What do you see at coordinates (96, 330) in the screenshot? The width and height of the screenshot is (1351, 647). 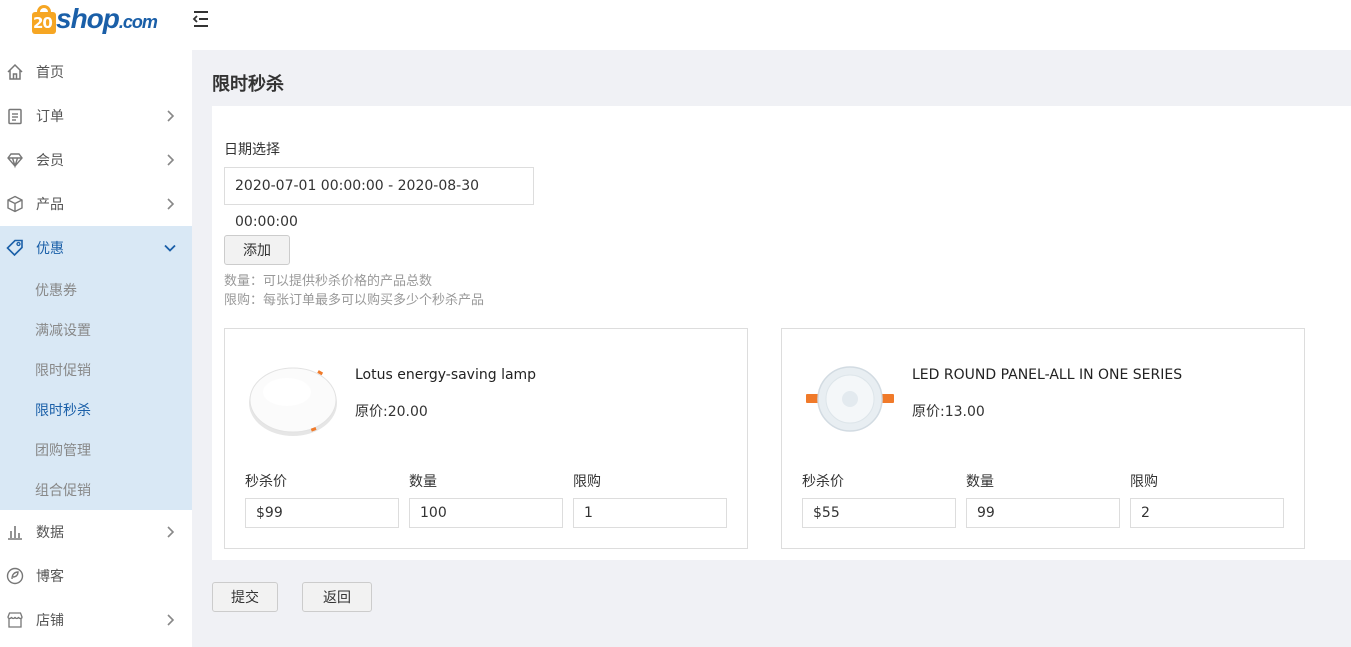 I see `submenu-item-discount-settings: 满减设置` at bounding box center [96, 330].